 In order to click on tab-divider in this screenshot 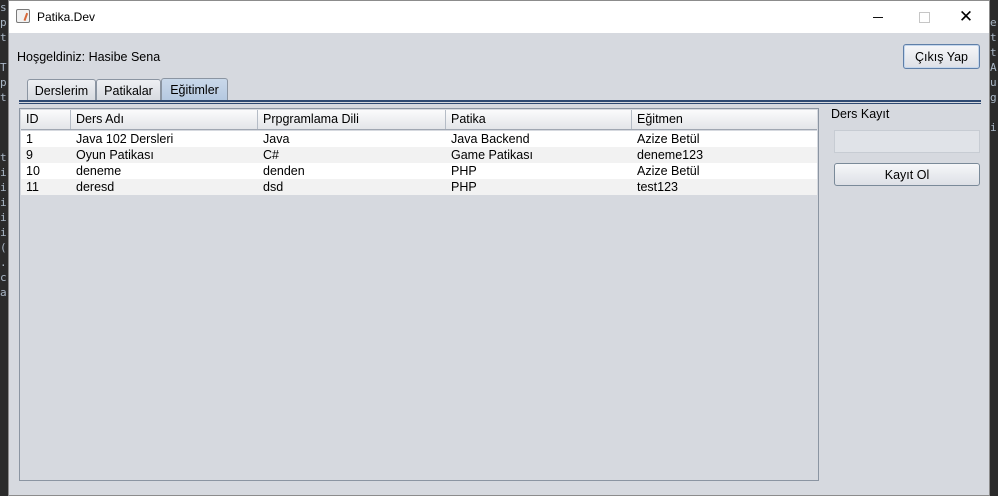, I will do `click(500, 102)`.